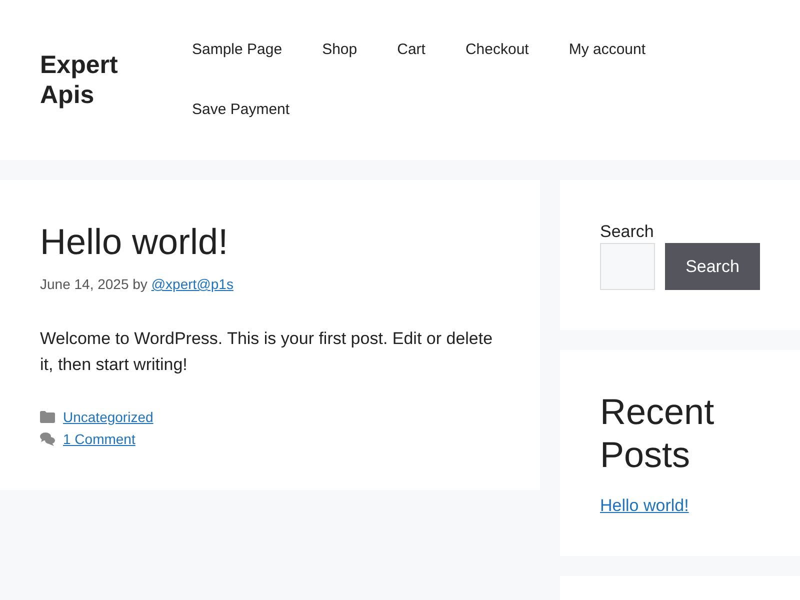 This screenshot has width=800, height=600. I want to click on recent-post-link: Hello world!, so click(644, 505).